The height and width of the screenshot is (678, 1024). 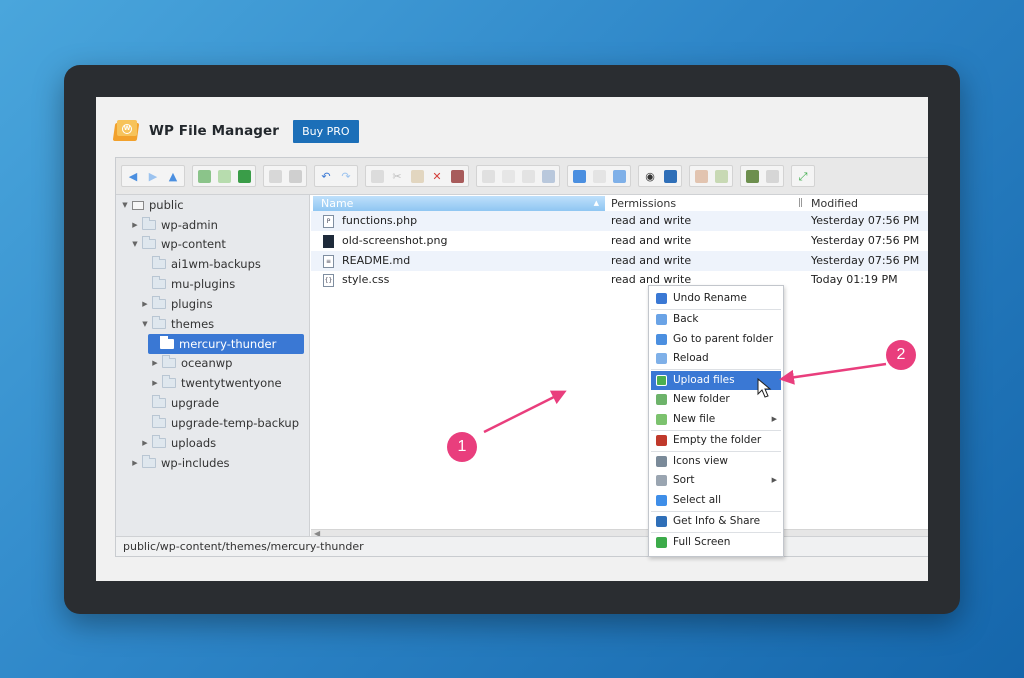 I want to click on tree-label: themes, so click(x=193, y=324).